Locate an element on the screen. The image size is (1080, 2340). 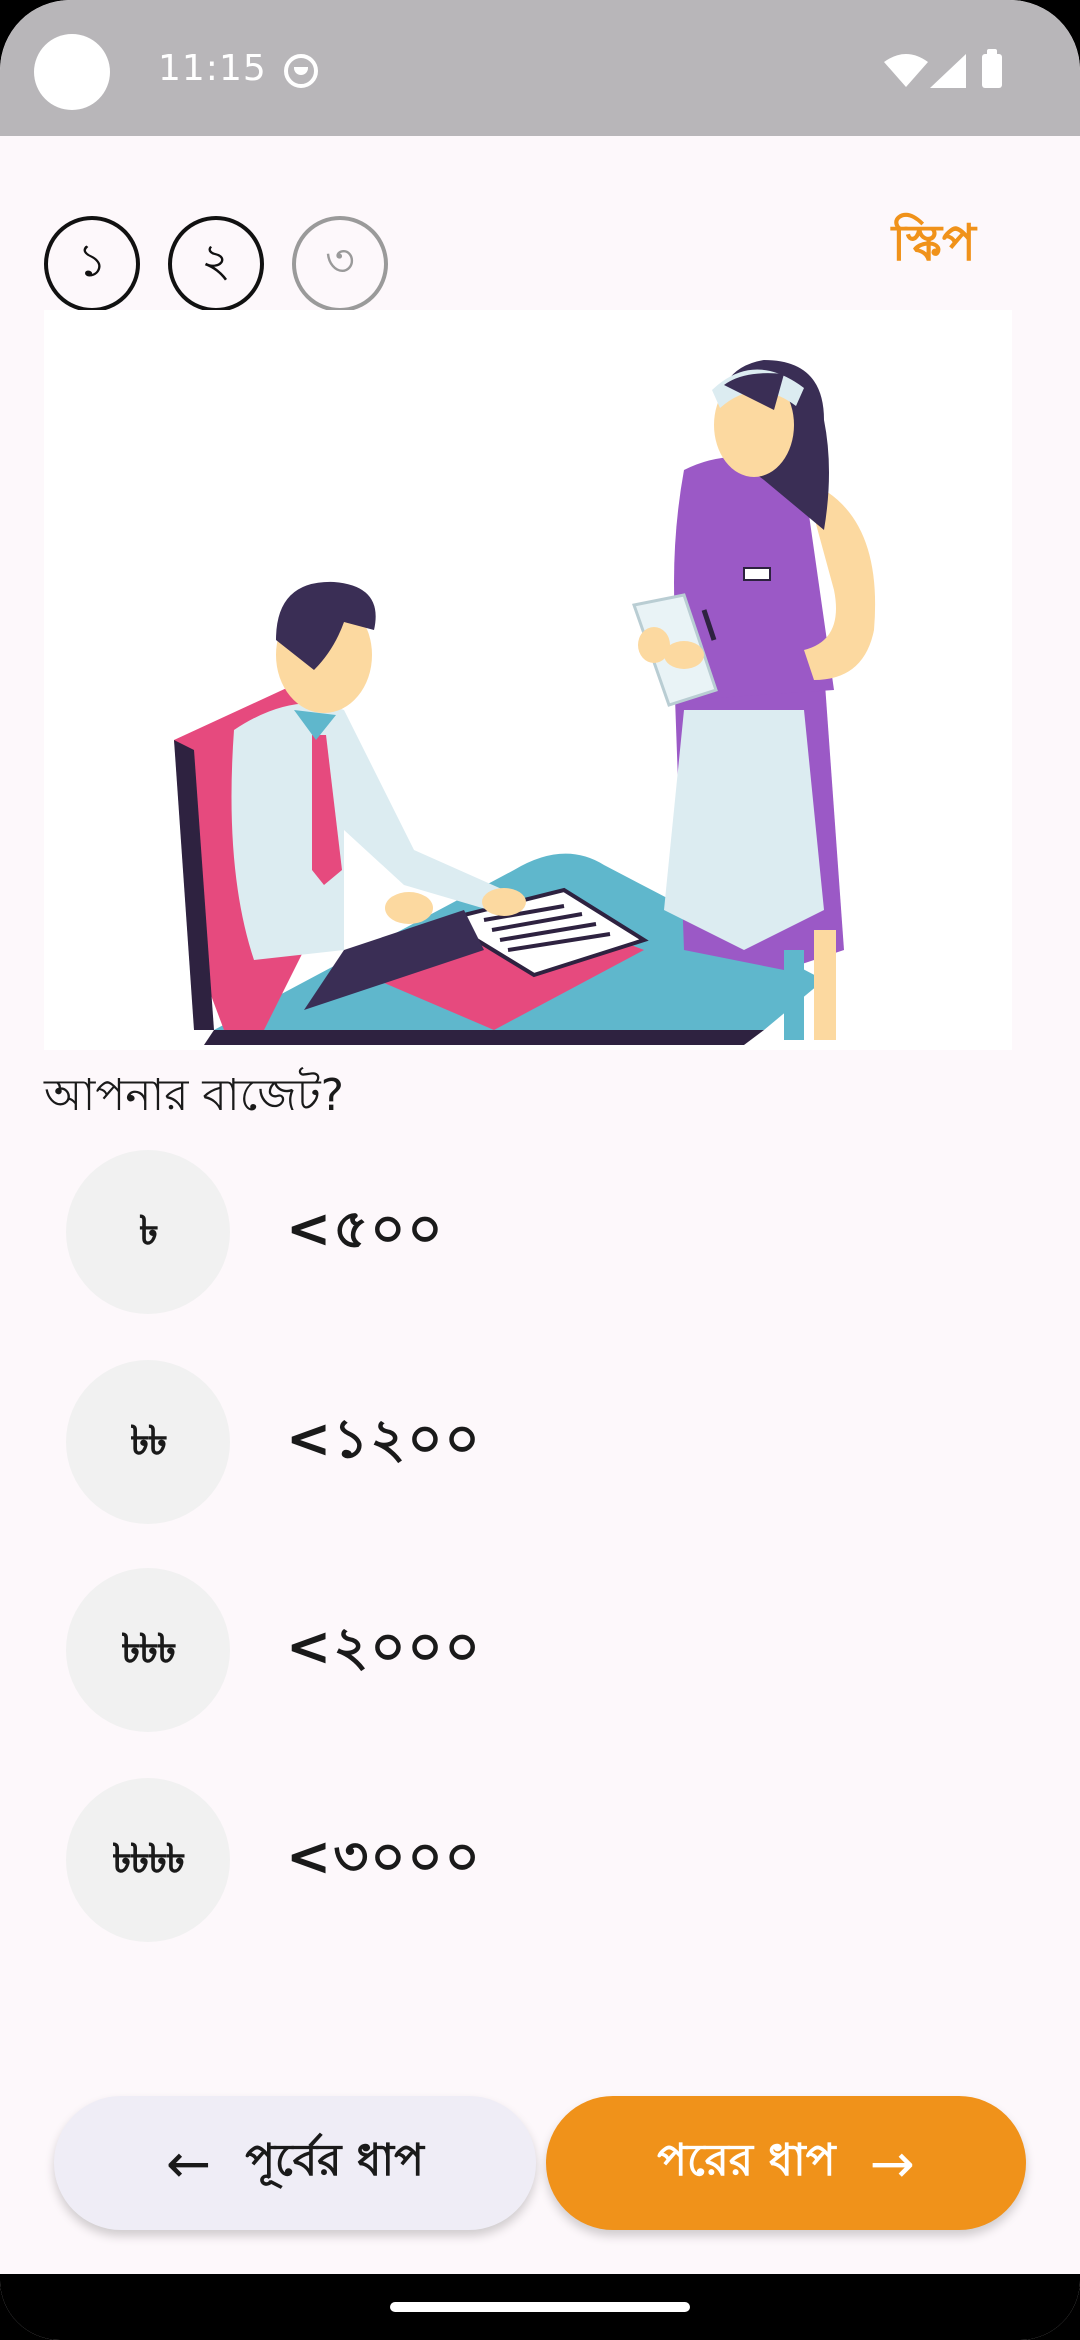
cellular-signal-icon is located at coordinates (948, 71).